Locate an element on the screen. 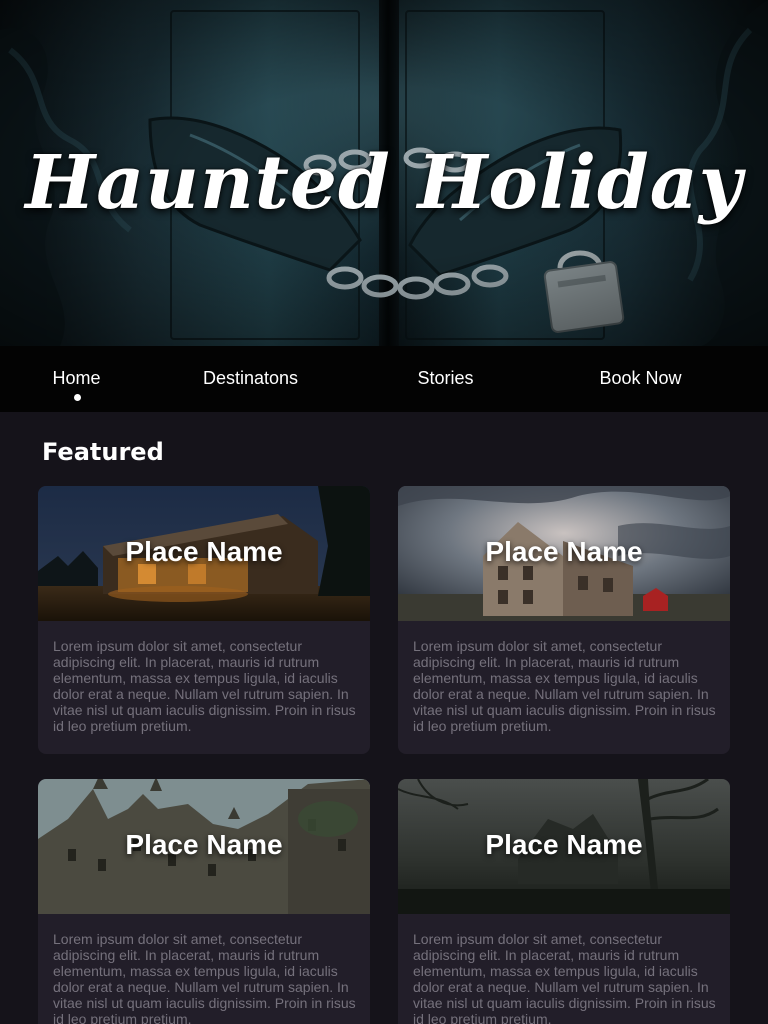 Image resolution: width=768 pixels, height=1024 pixels. nav-item-destinations: Destinatons is located at coordinates (250, 379).